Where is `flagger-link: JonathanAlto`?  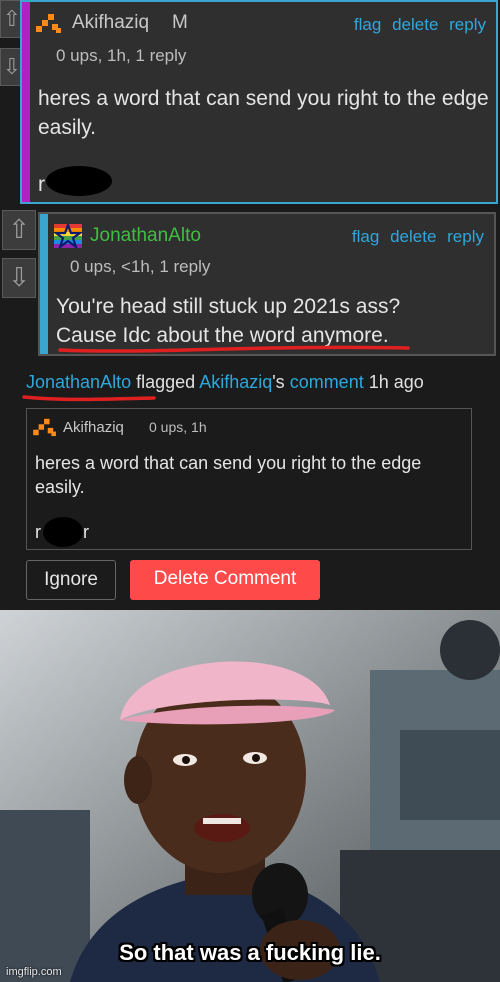 flagger-link: JonathanAlto is located at coordinates (78, 382).